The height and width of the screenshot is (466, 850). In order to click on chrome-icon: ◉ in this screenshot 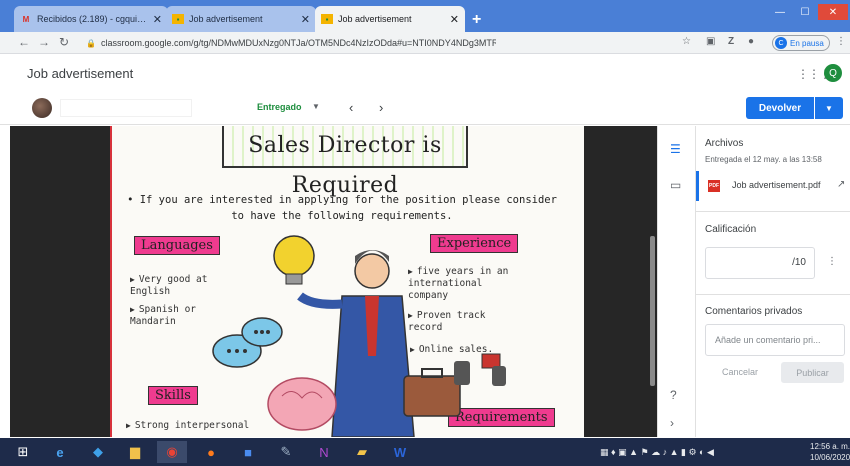, I will do `click(172, 452)`.